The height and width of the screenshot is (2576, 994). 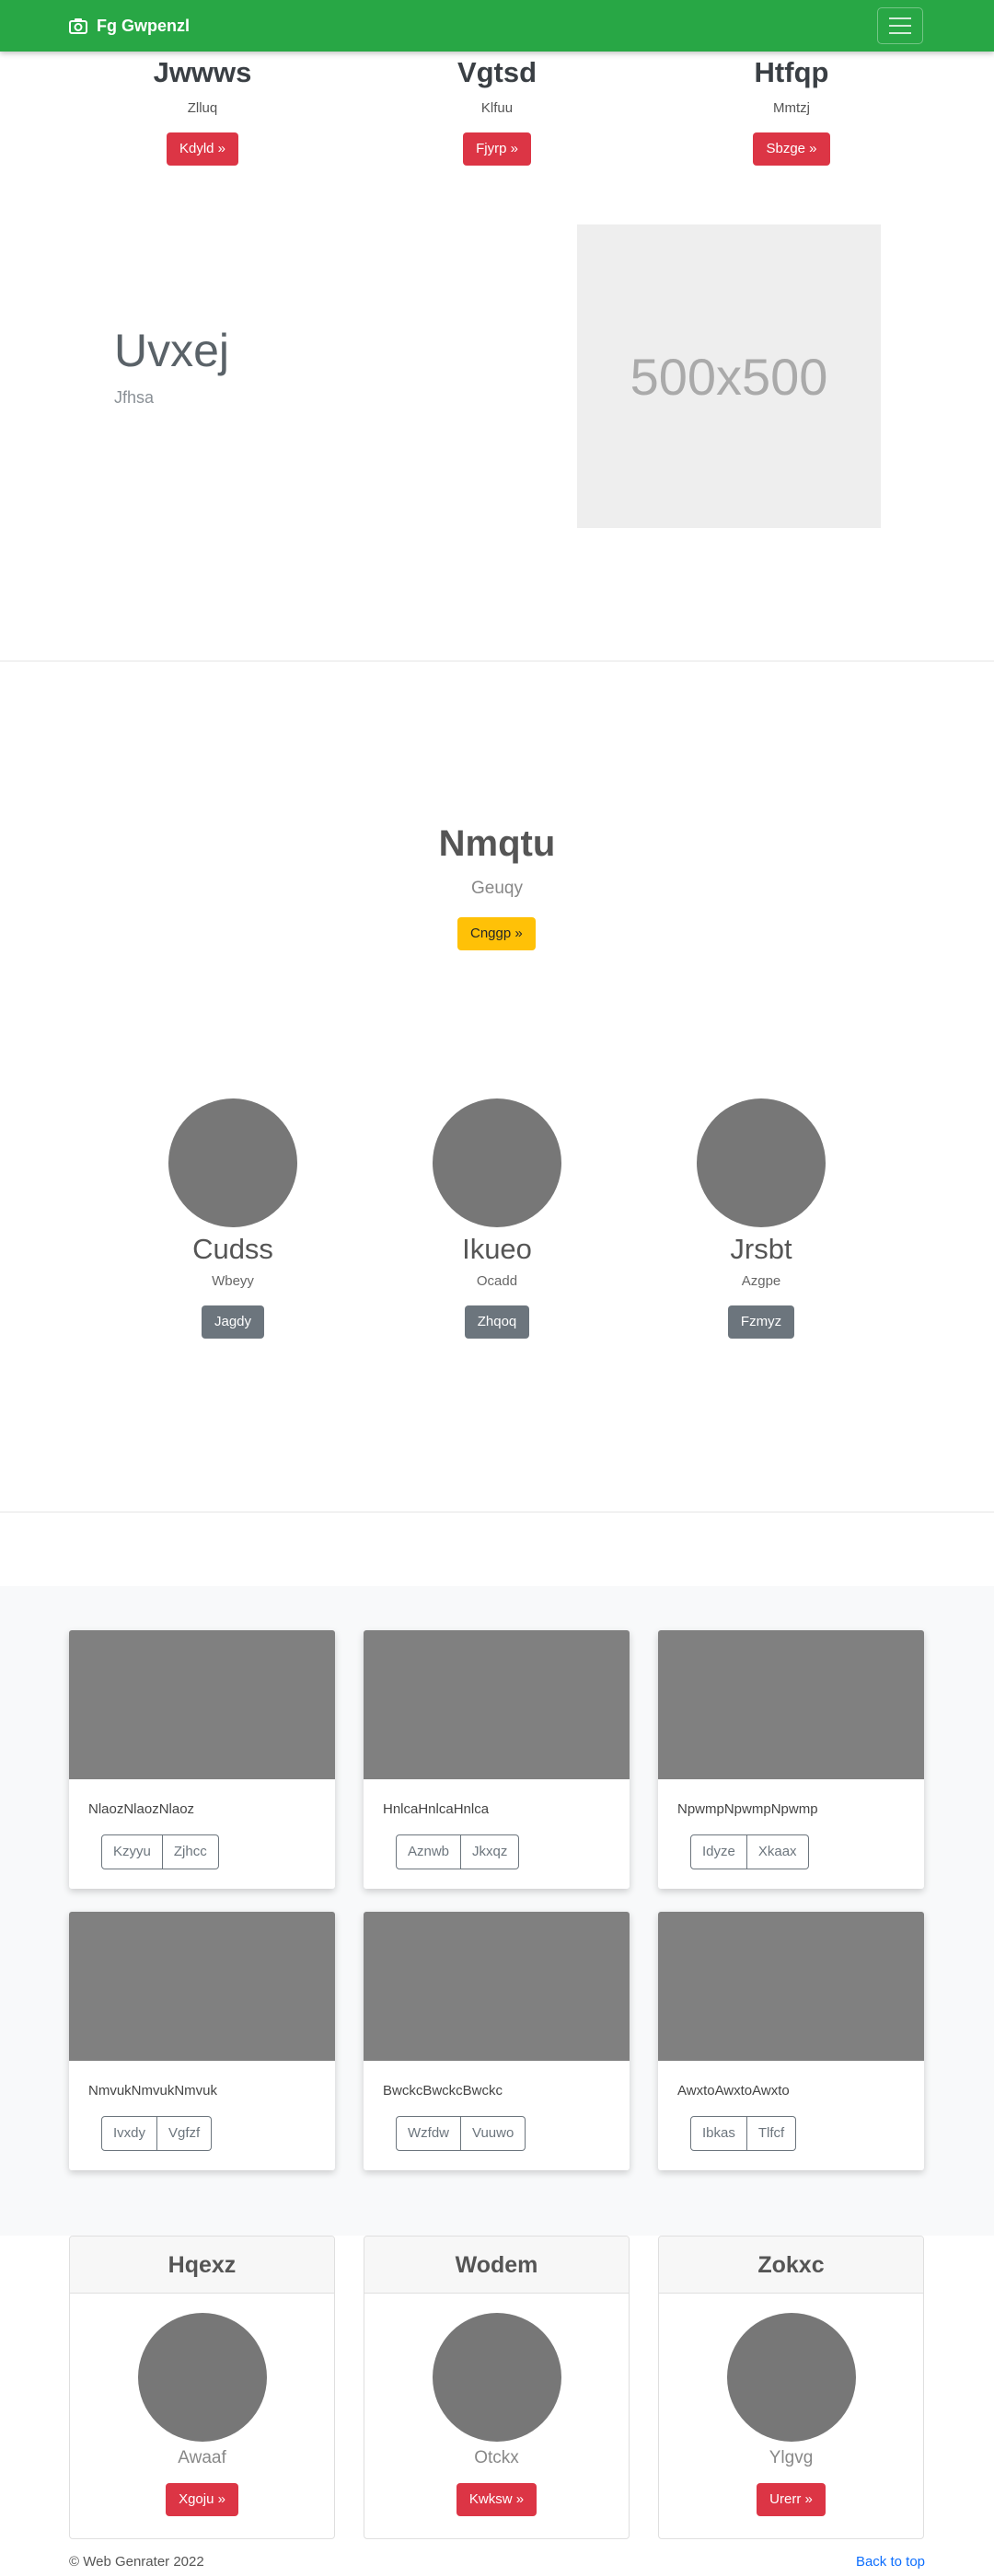 I want to click on person-subtitle: Ocadd, so click(x=497, y=1281).